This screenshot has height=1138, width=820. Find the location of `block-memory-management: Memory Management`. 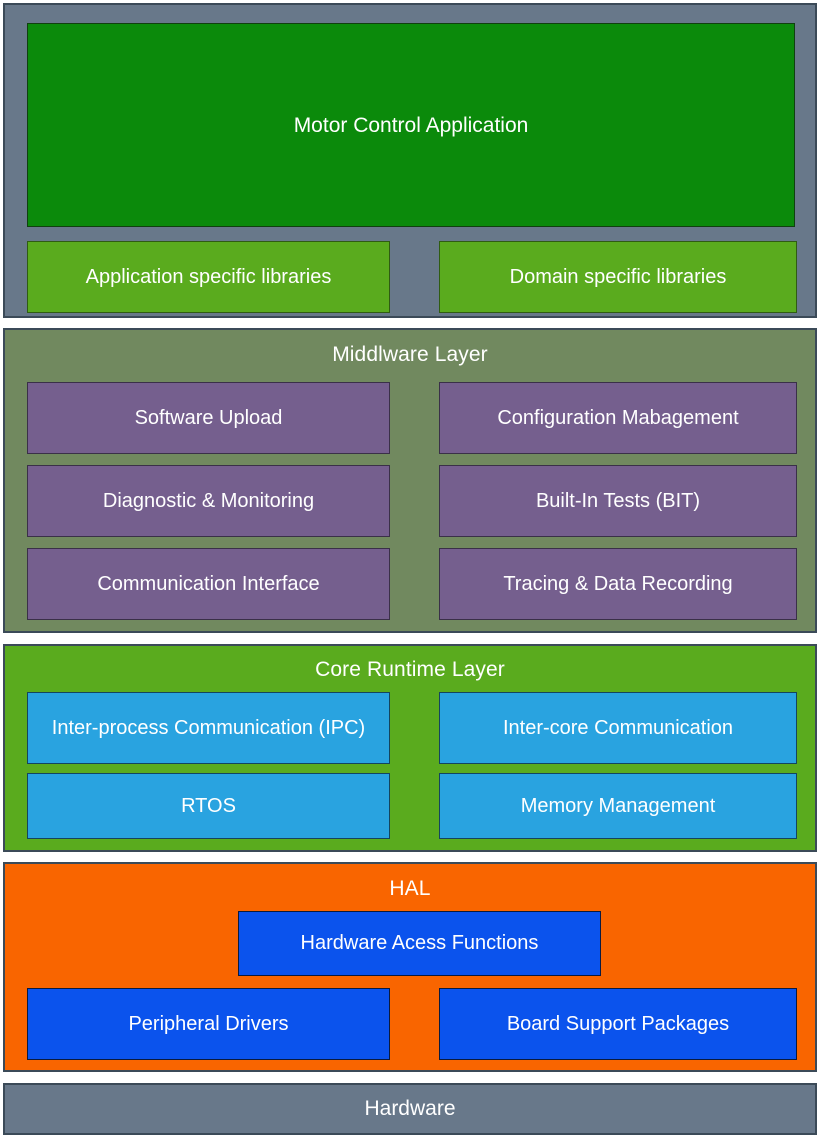

block-memory-management: Memory Management is located at coordinates (618, 806).